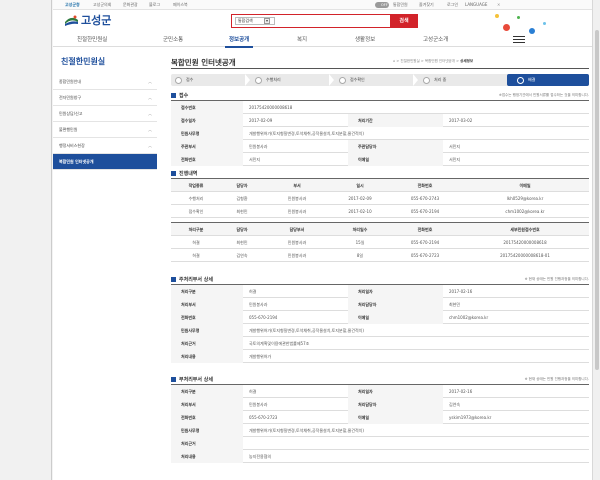 This screenshot has width=600, height=480. What do you see at coordinates (360, 185) in the screenshot?
I see `column-header: 일시` at bounding box center [360, 185].